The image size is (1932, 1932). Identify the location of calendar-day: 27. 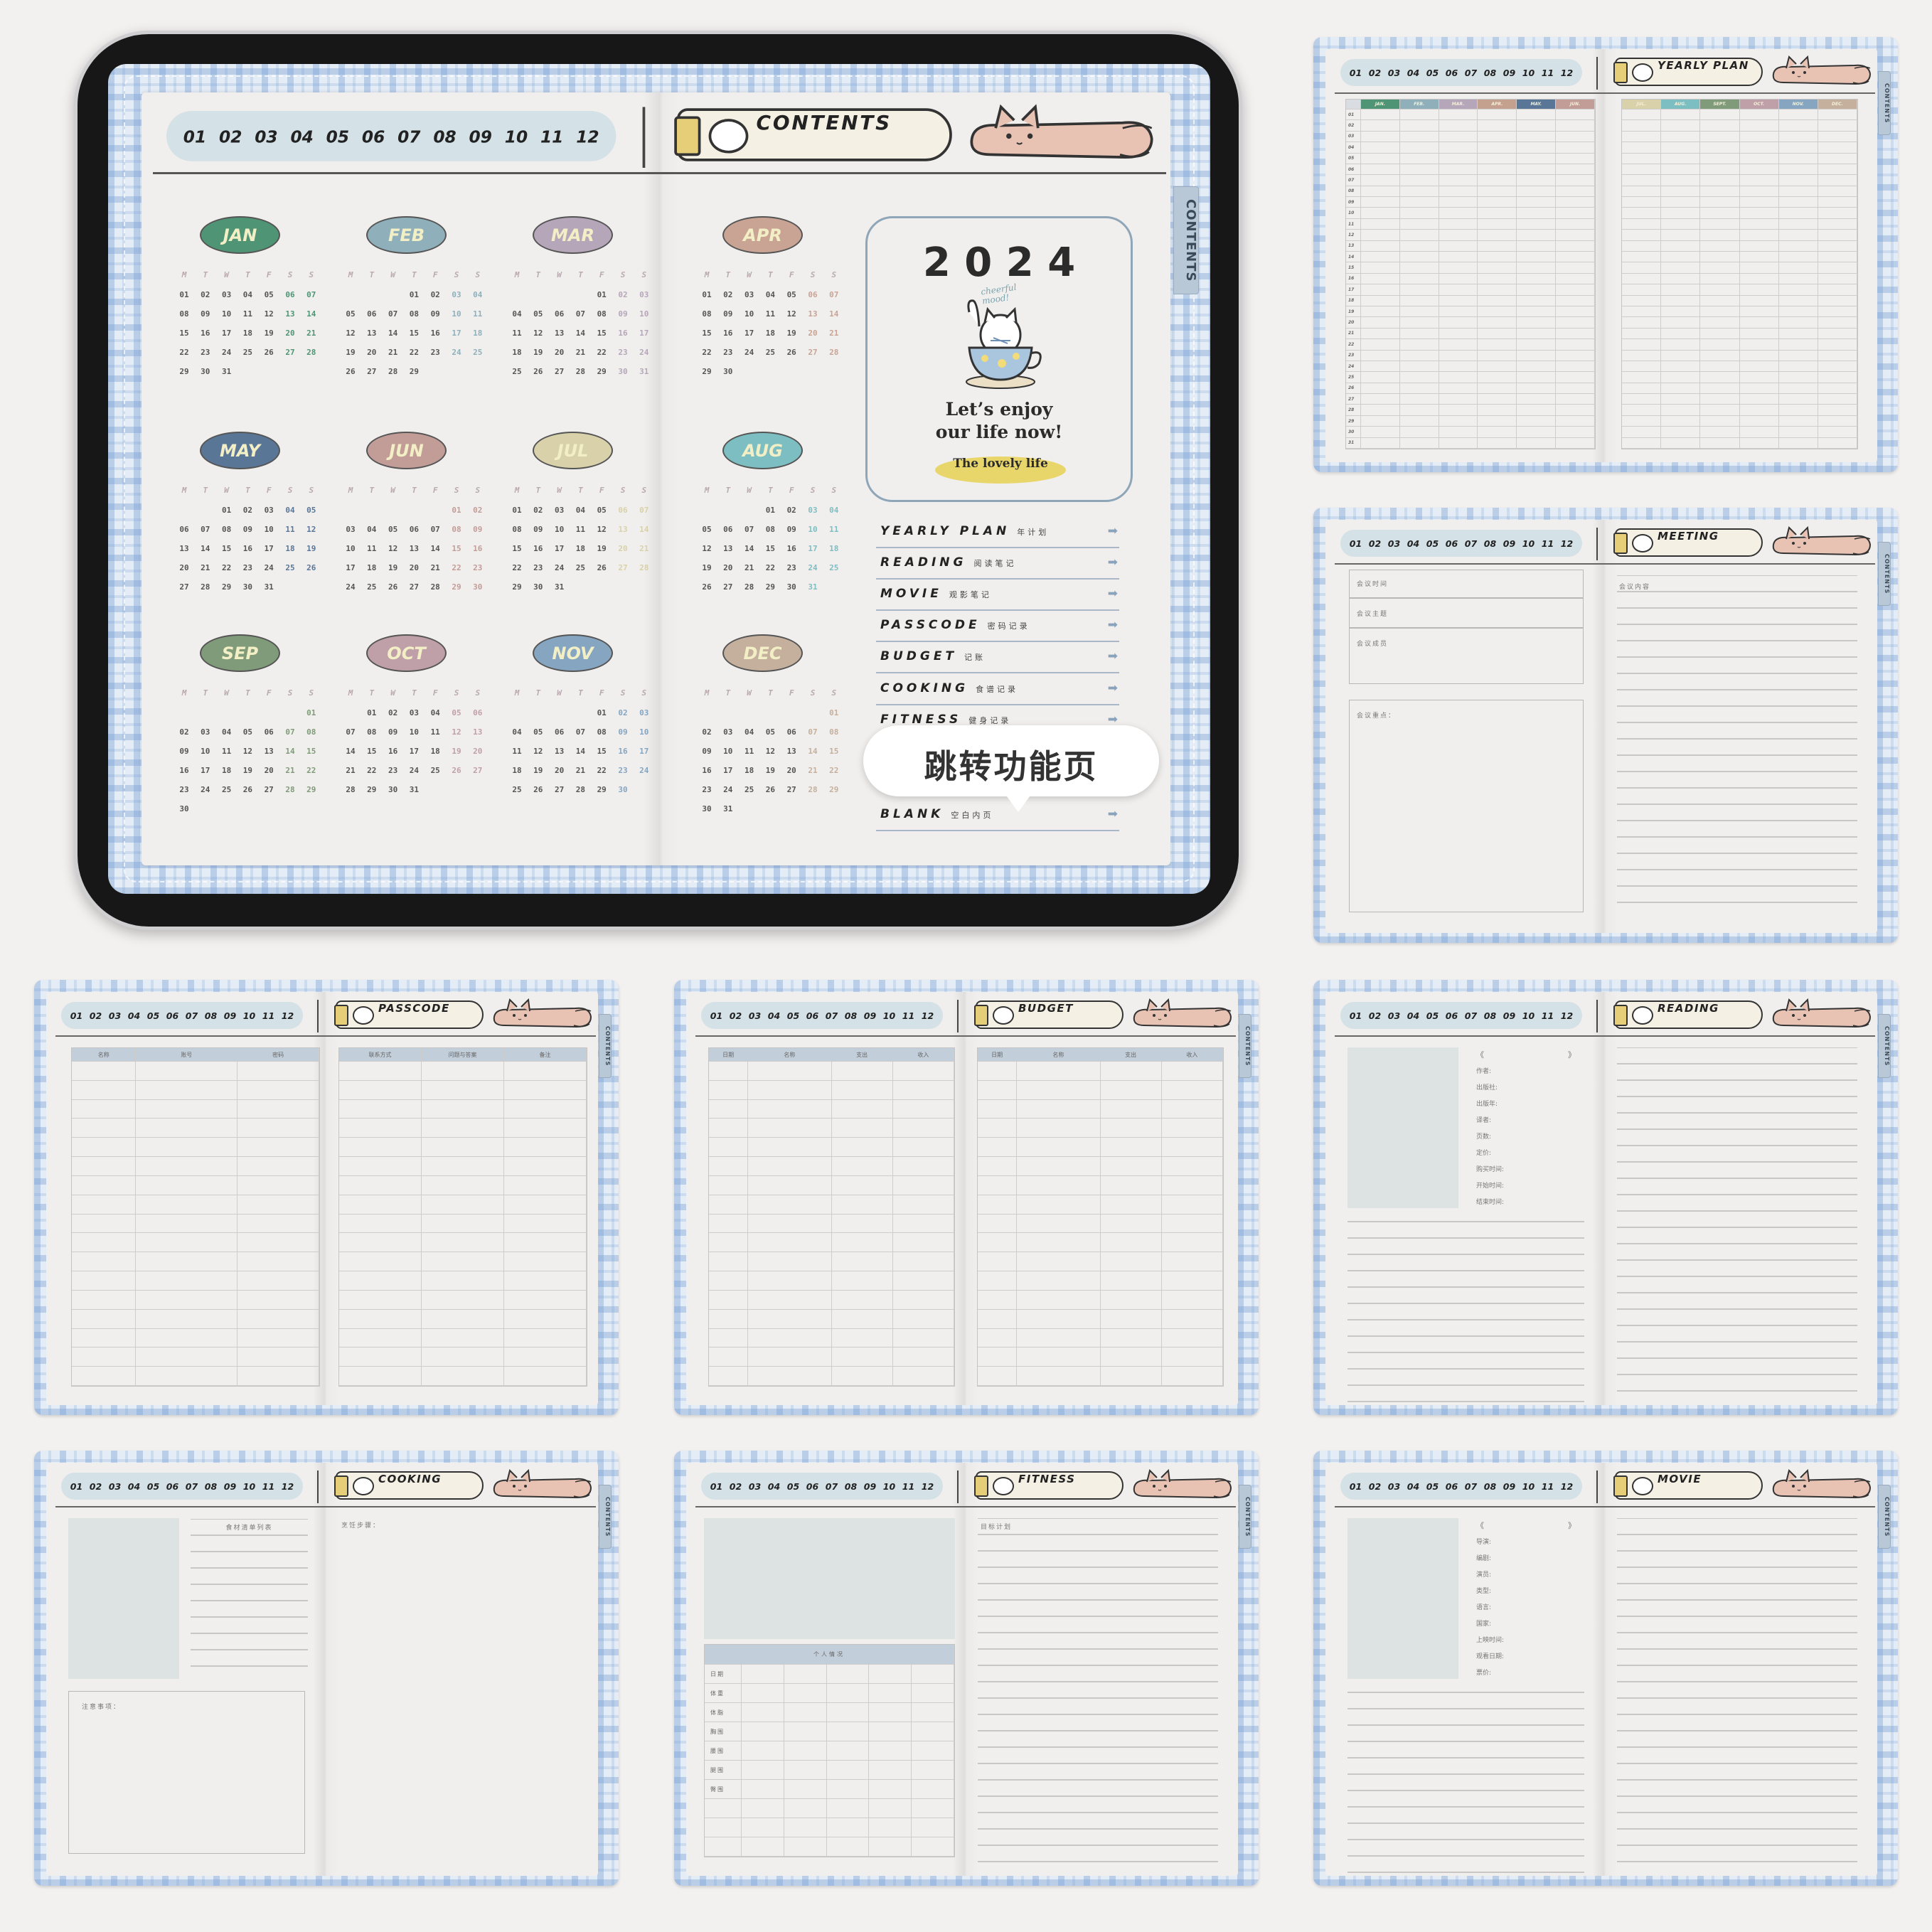
(371, 371).